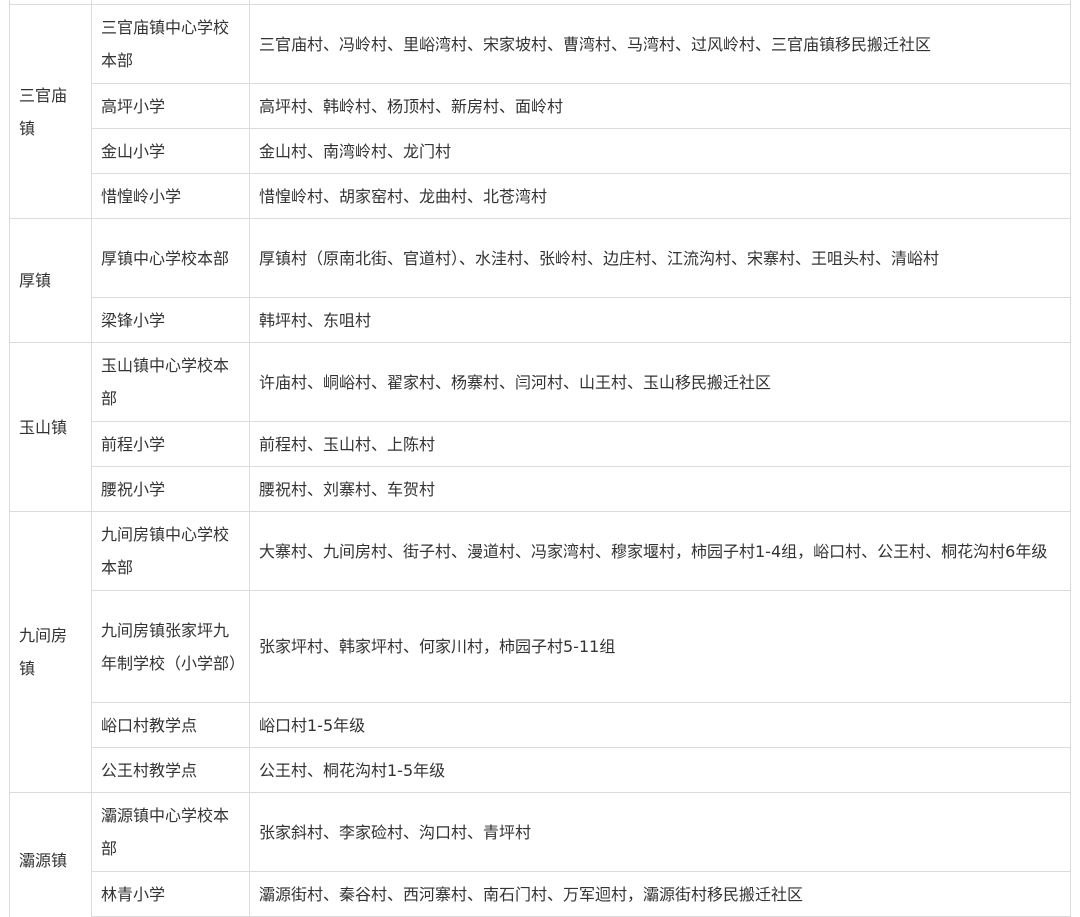  I want to click on table-row: 金山小学 金山村、南湾岭村、龙门村, so click(540, 151).